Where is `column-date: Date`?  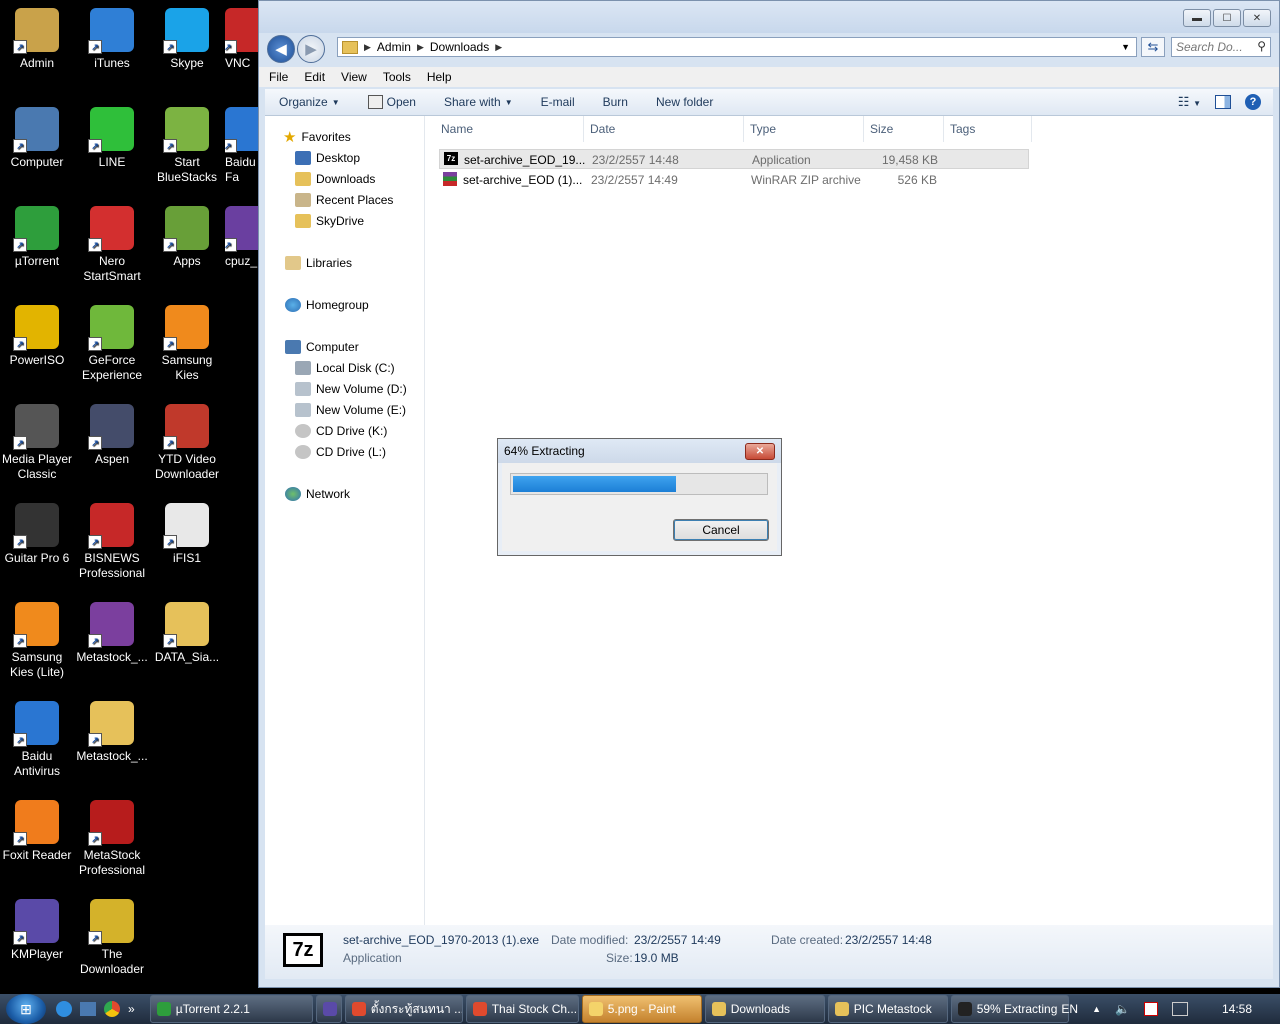
column-date: Date is located at coordinates (664, 129).